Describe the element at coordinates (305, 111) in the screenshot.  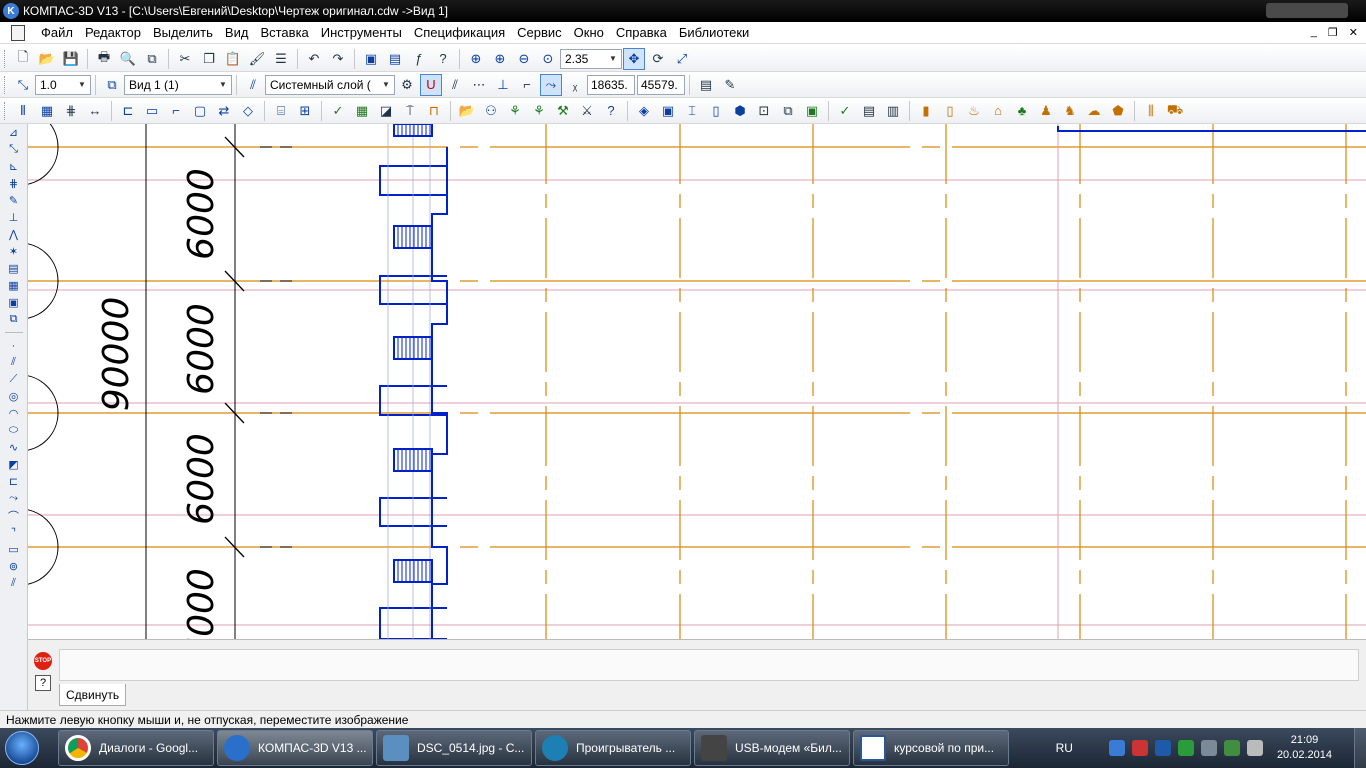
I see `ramp-icon: ⊞` at that location.